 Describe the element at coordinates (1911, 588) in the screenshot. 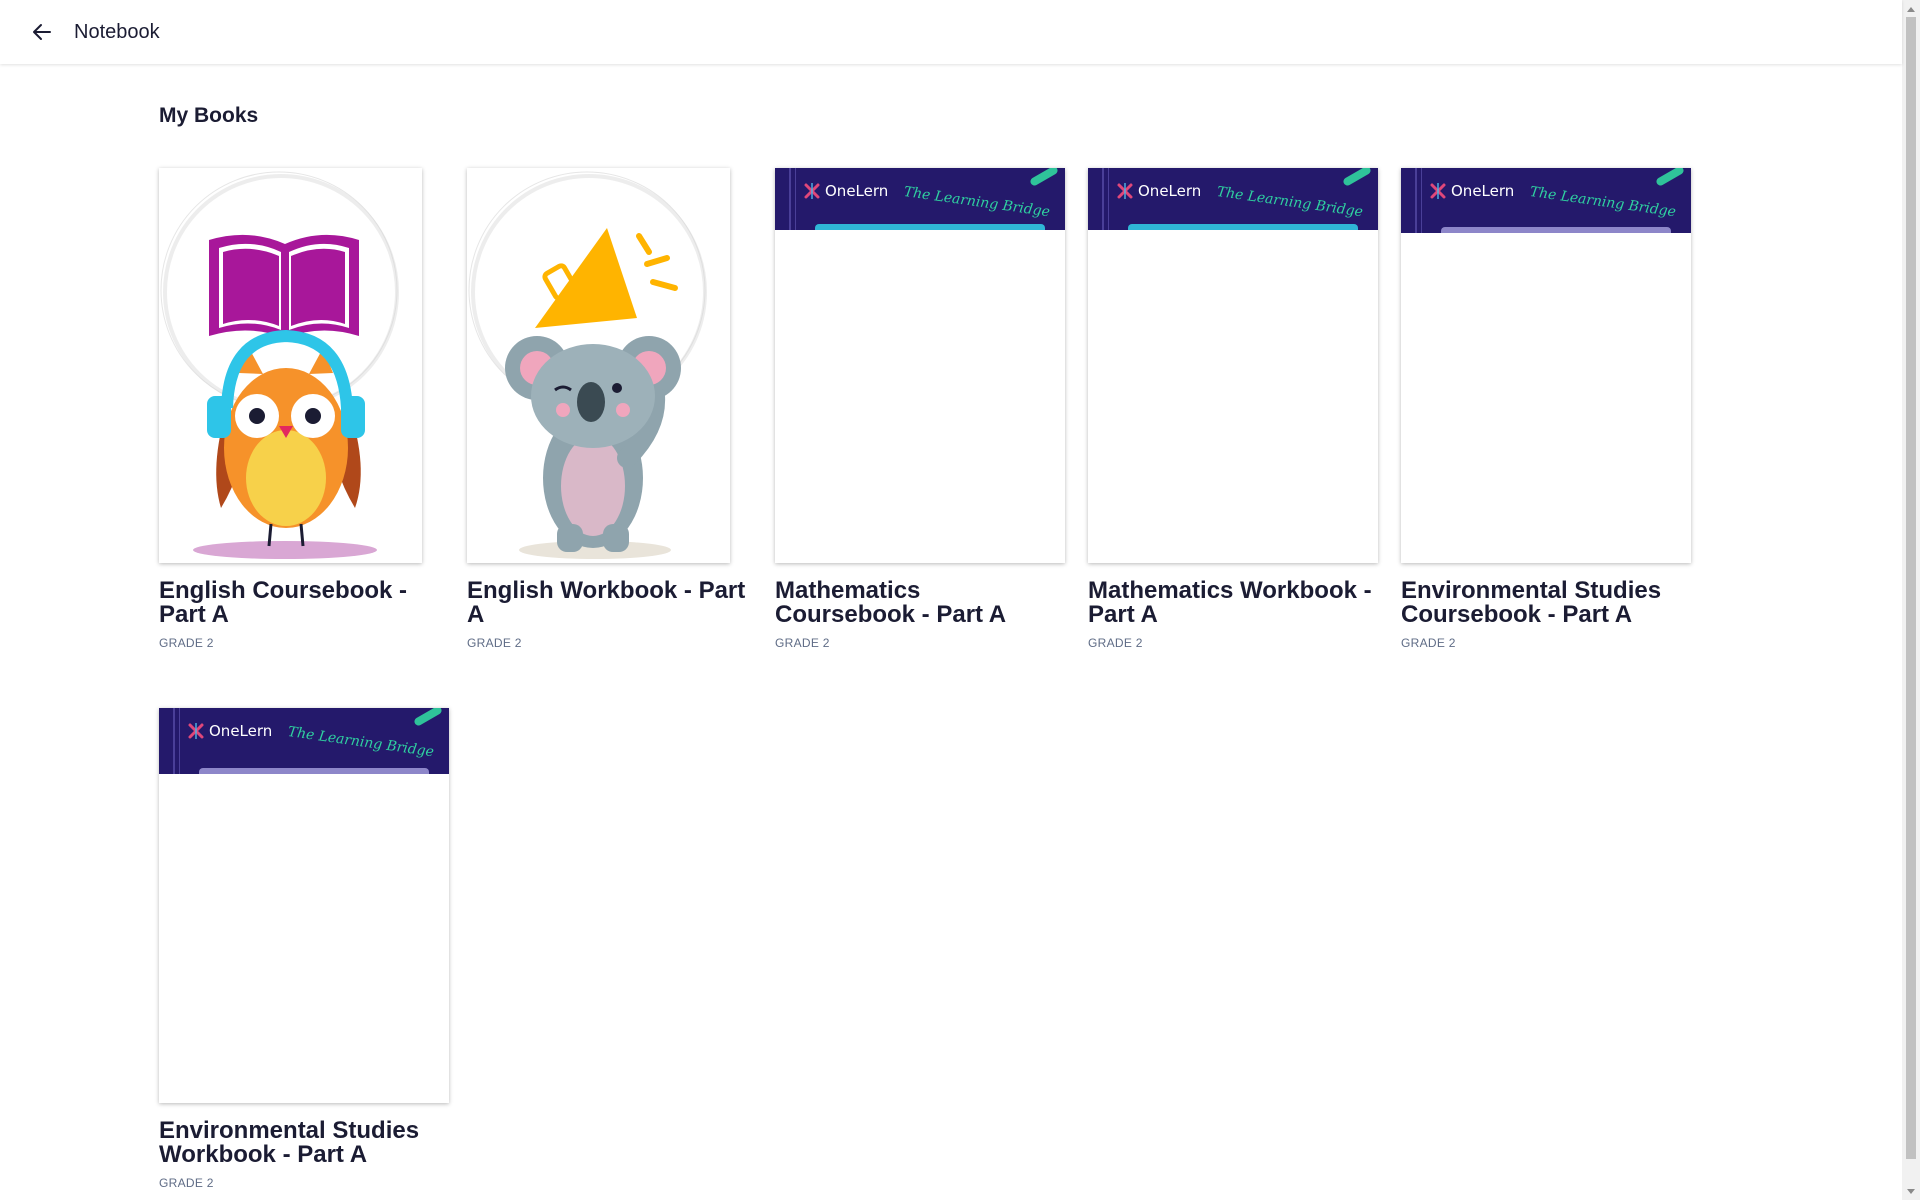

I see `scrollbar-thumb` at that location.